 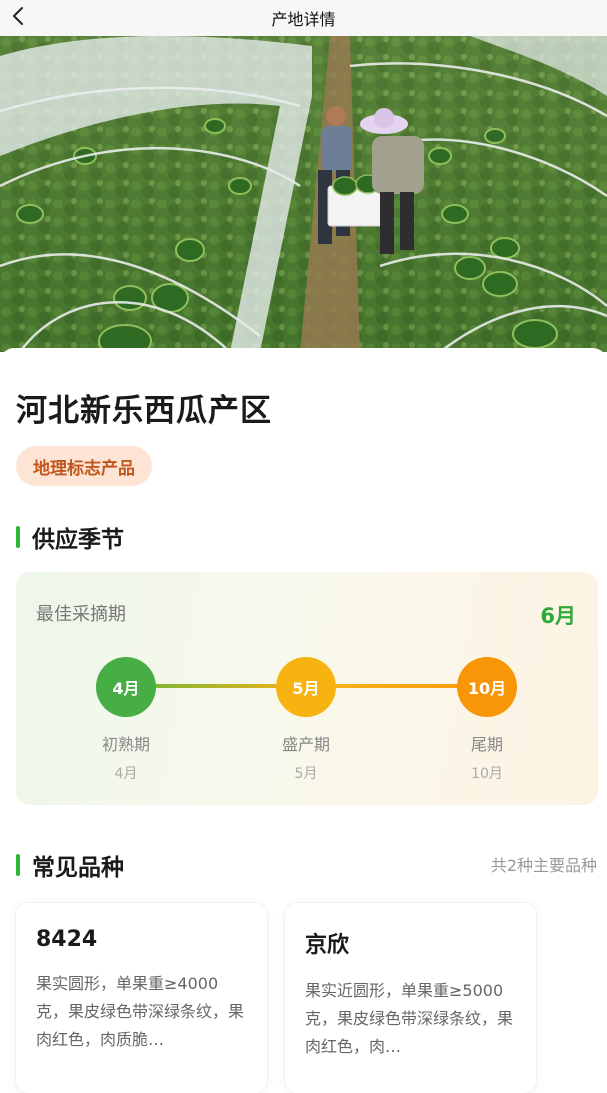 What do you see at coordinates (125, 744) in the screenshot?
I see `stage-name: 初熟期` at bounding box center [125, 744].